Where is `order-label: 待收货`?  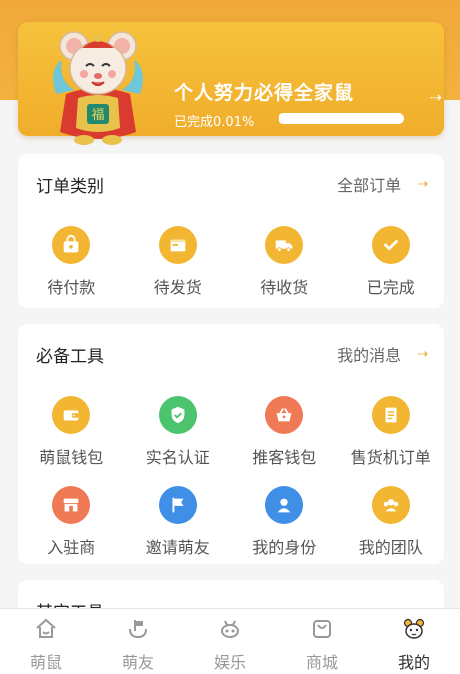
order-label: 待收货 is located at coordinates (284, 287).